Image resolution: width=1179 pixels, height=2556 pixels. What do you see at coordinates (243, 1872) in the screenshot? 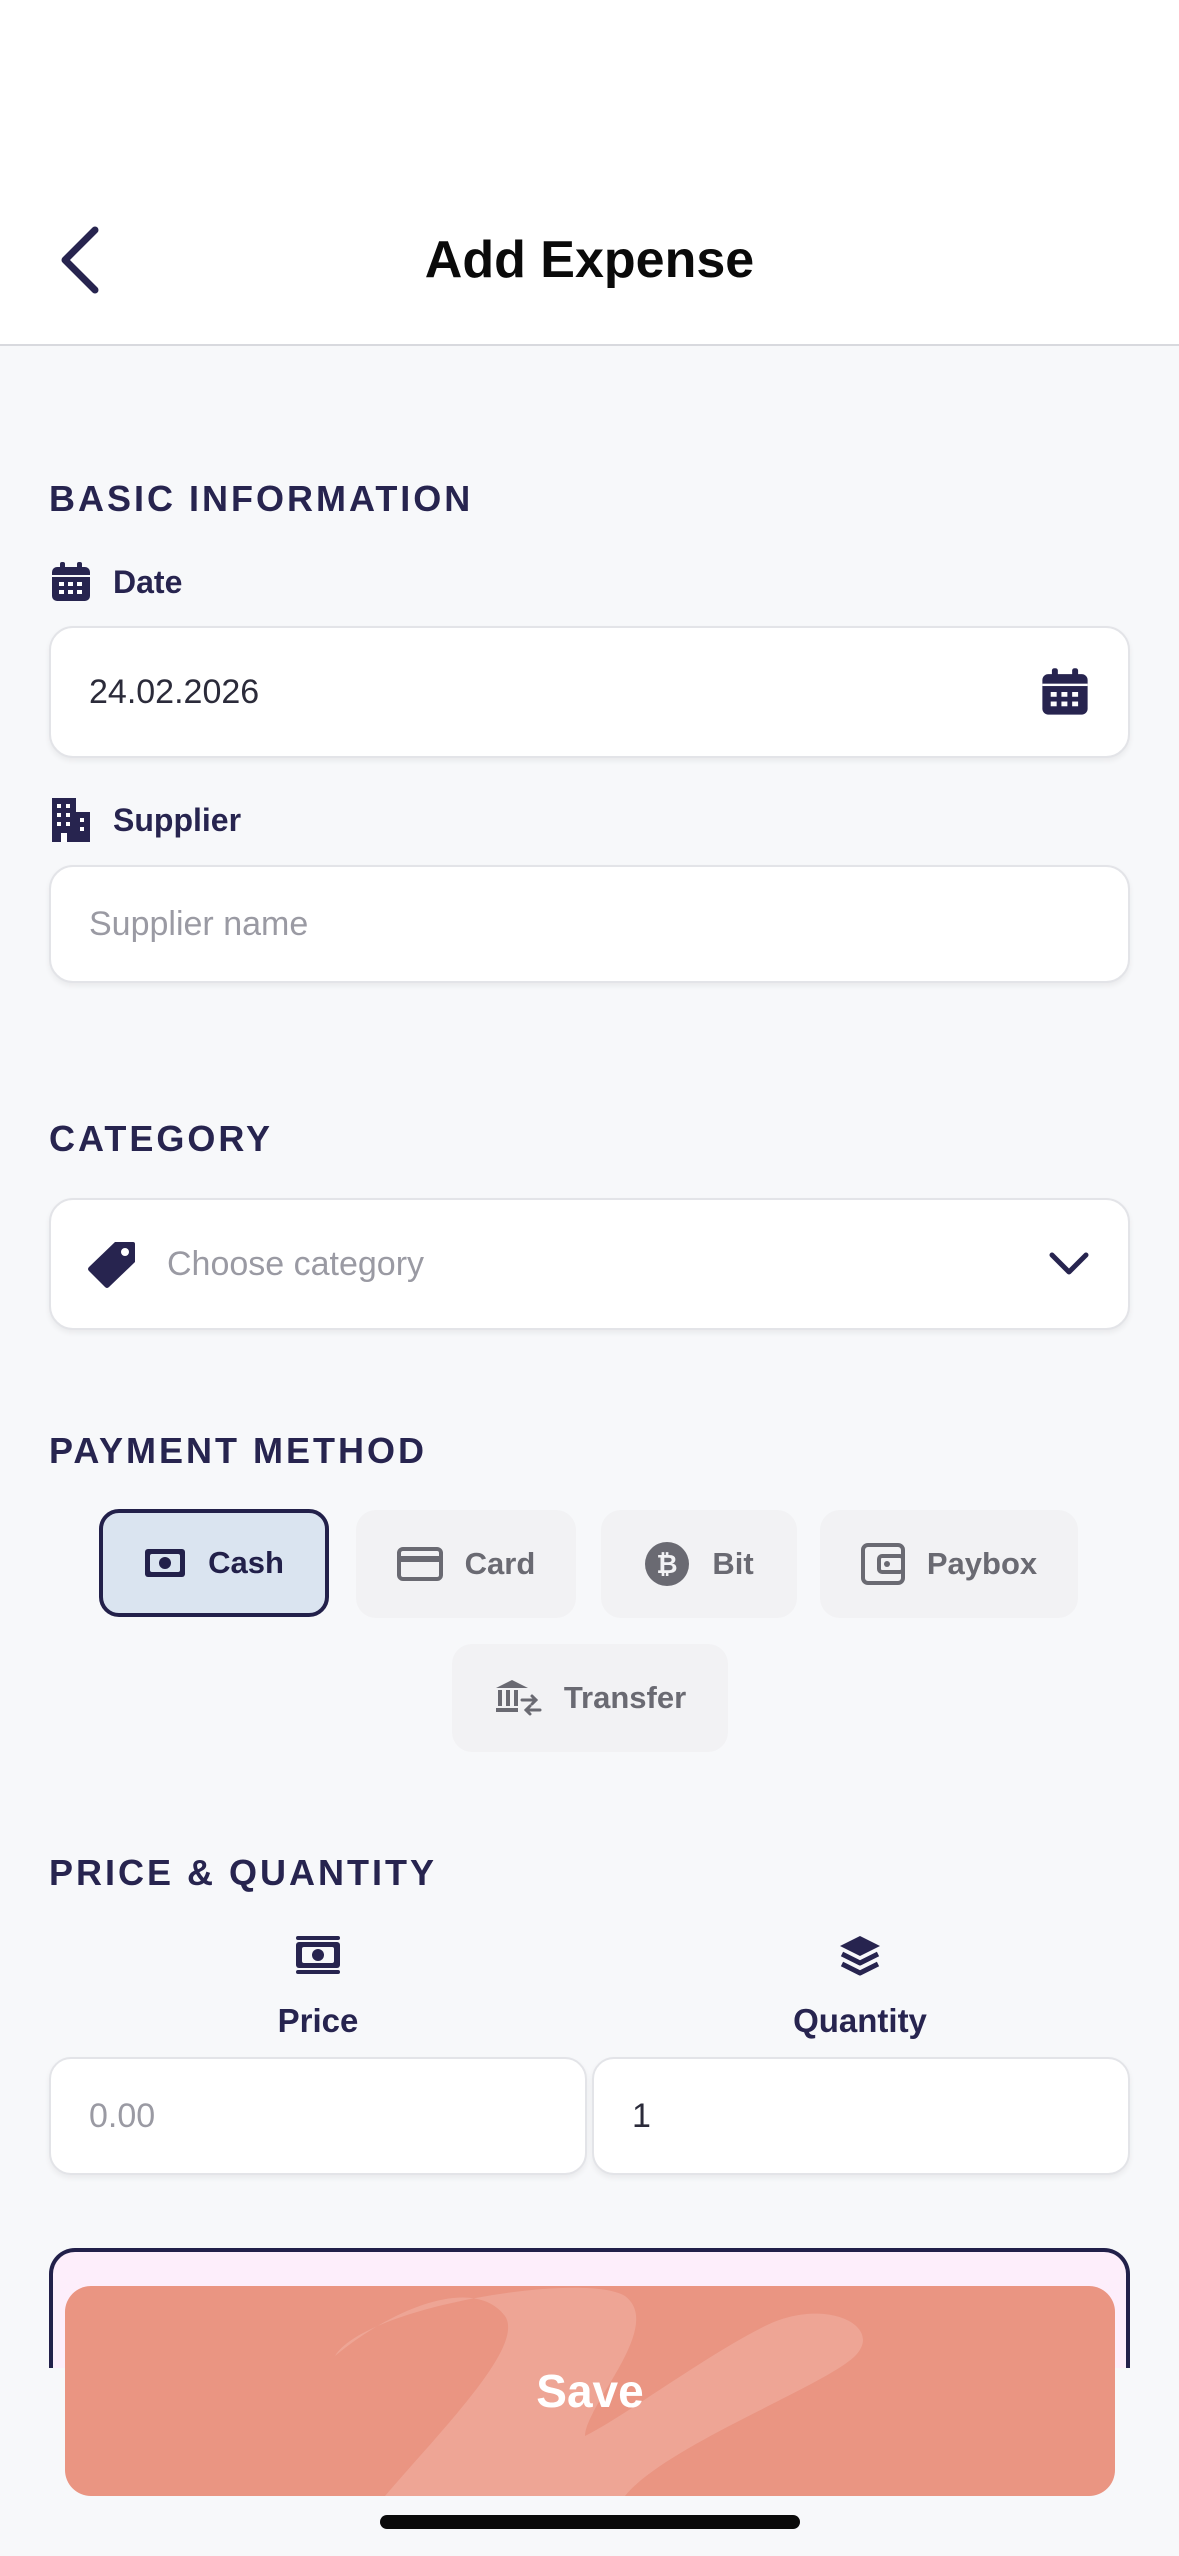
I see `section-title-price-quantity: PRICE & QUANTITY` at bounding box center [243, 1872].